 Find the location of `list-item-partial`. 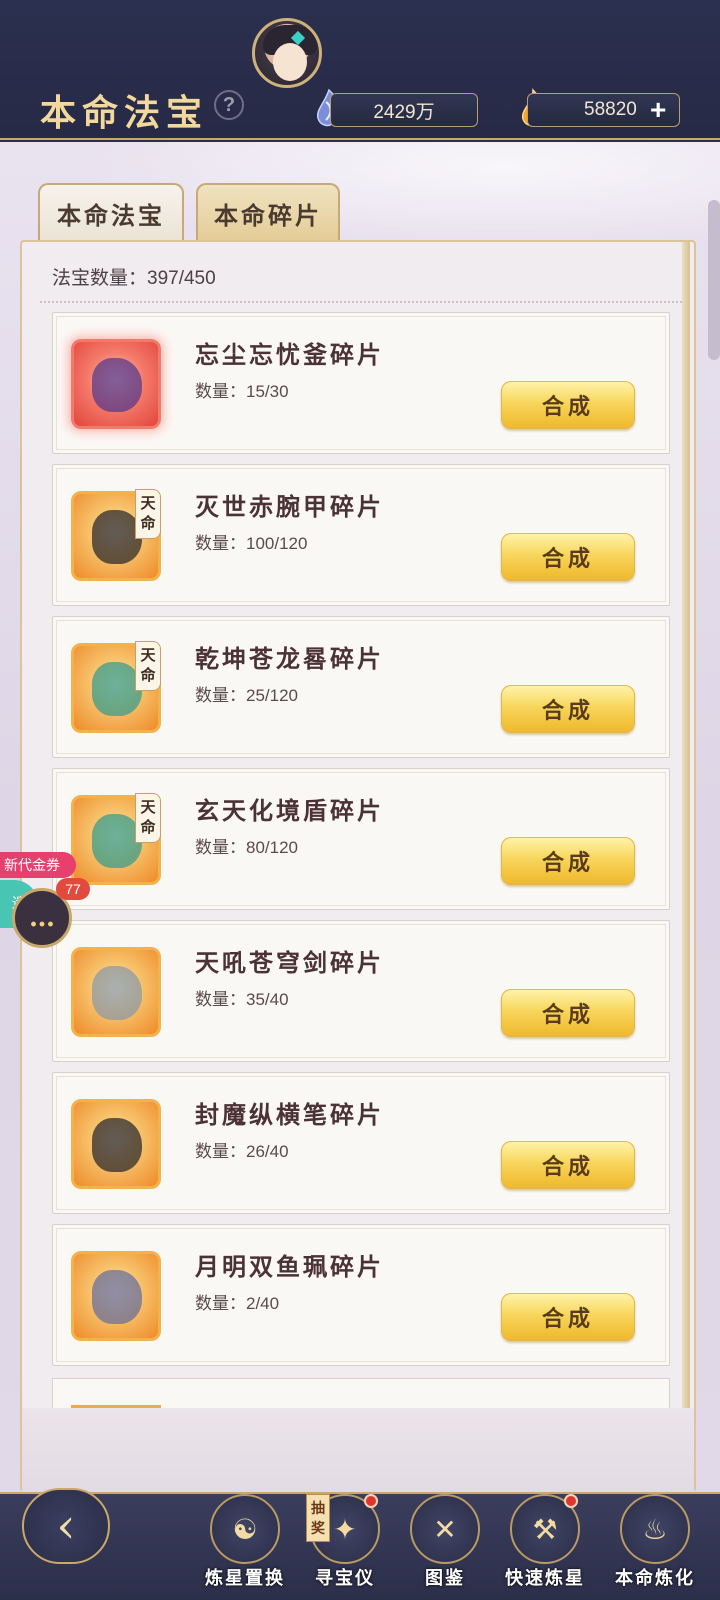

list-item-partial is located at coordinates (361, 1393).